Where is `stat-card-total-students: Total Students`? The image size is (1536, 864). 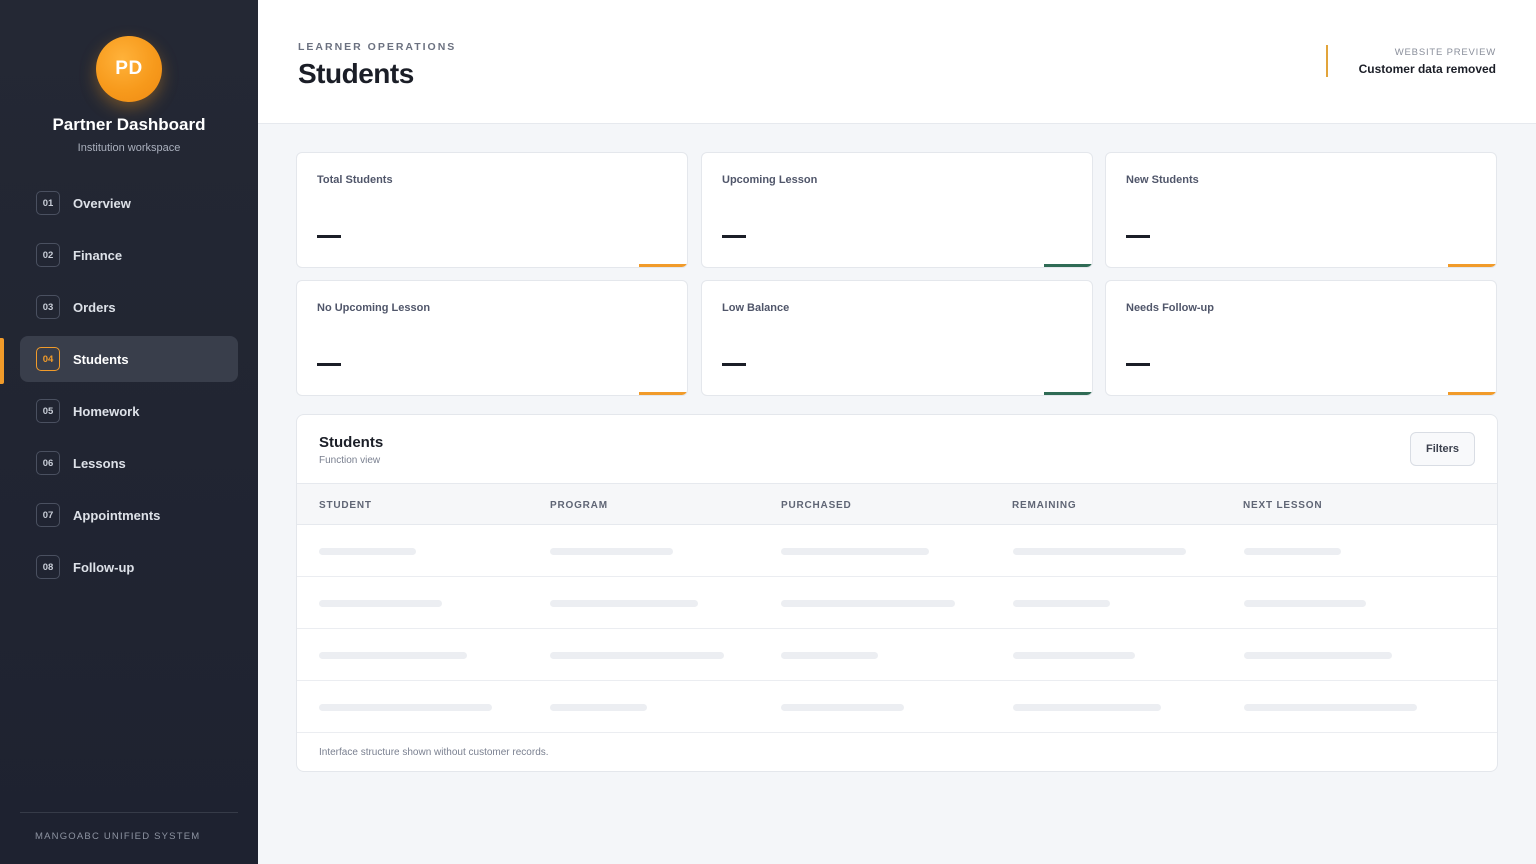
stat-card-total-students: Total Students is located at coordinates (492, 210).